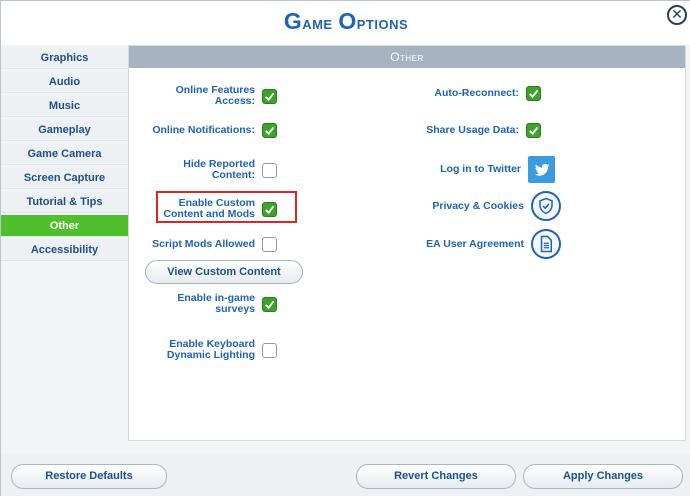  Describe the element at coordinates (269, 350) in the screenshot. I see `keyboard-lighting-checkbox` at that location.